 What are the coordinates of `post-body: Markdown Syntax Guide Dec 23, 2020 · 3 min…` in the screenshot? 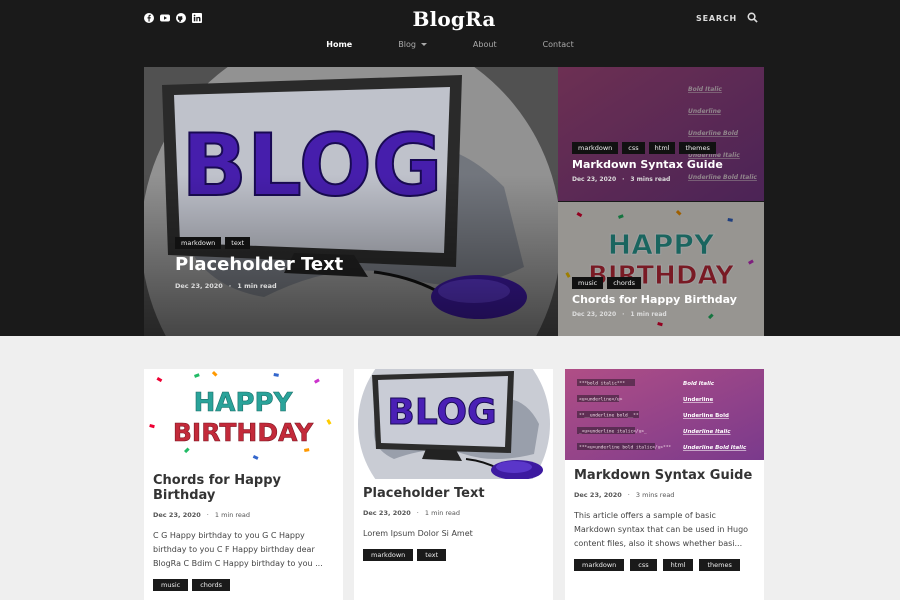 It's located at (664, 515).